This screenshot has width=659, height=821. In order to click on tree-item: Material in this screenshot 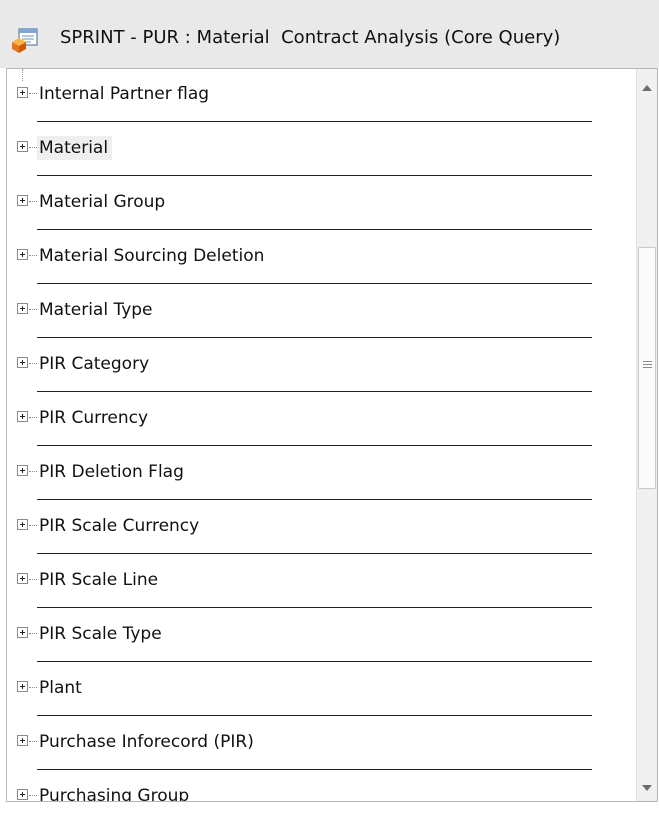, I will do `click(299, 156)`.